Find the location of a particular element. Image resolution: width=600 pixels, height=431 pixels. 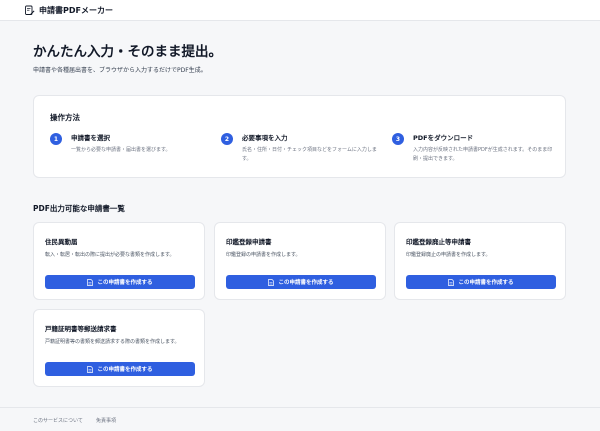

app-header: 申請書PDFメーカー is located at coordinates (300, 10).